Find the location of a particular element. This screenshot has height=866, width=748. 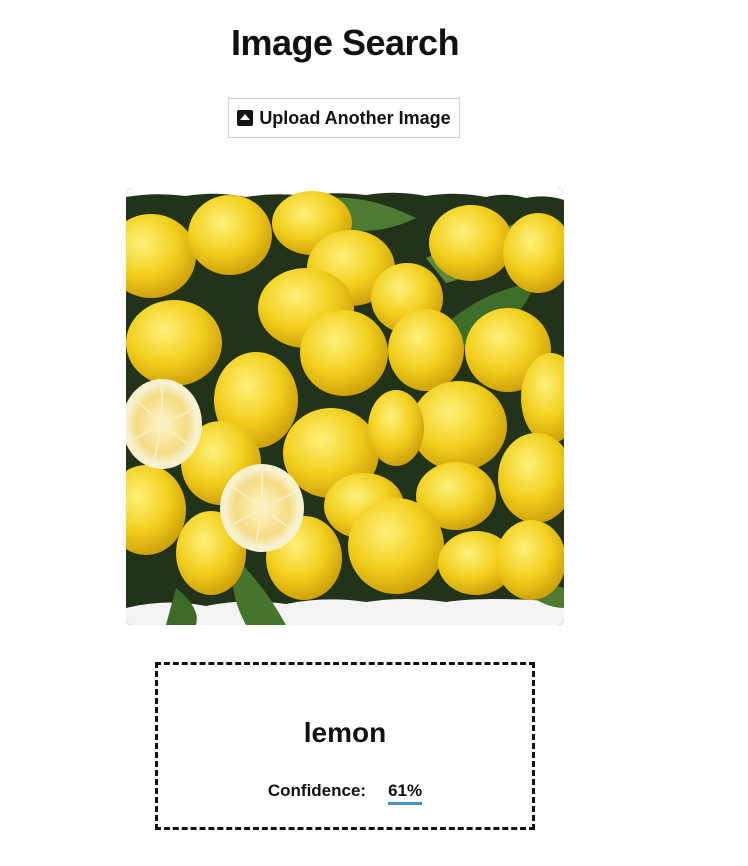

prediction-label: lemon is located at coordinates (345, 732).